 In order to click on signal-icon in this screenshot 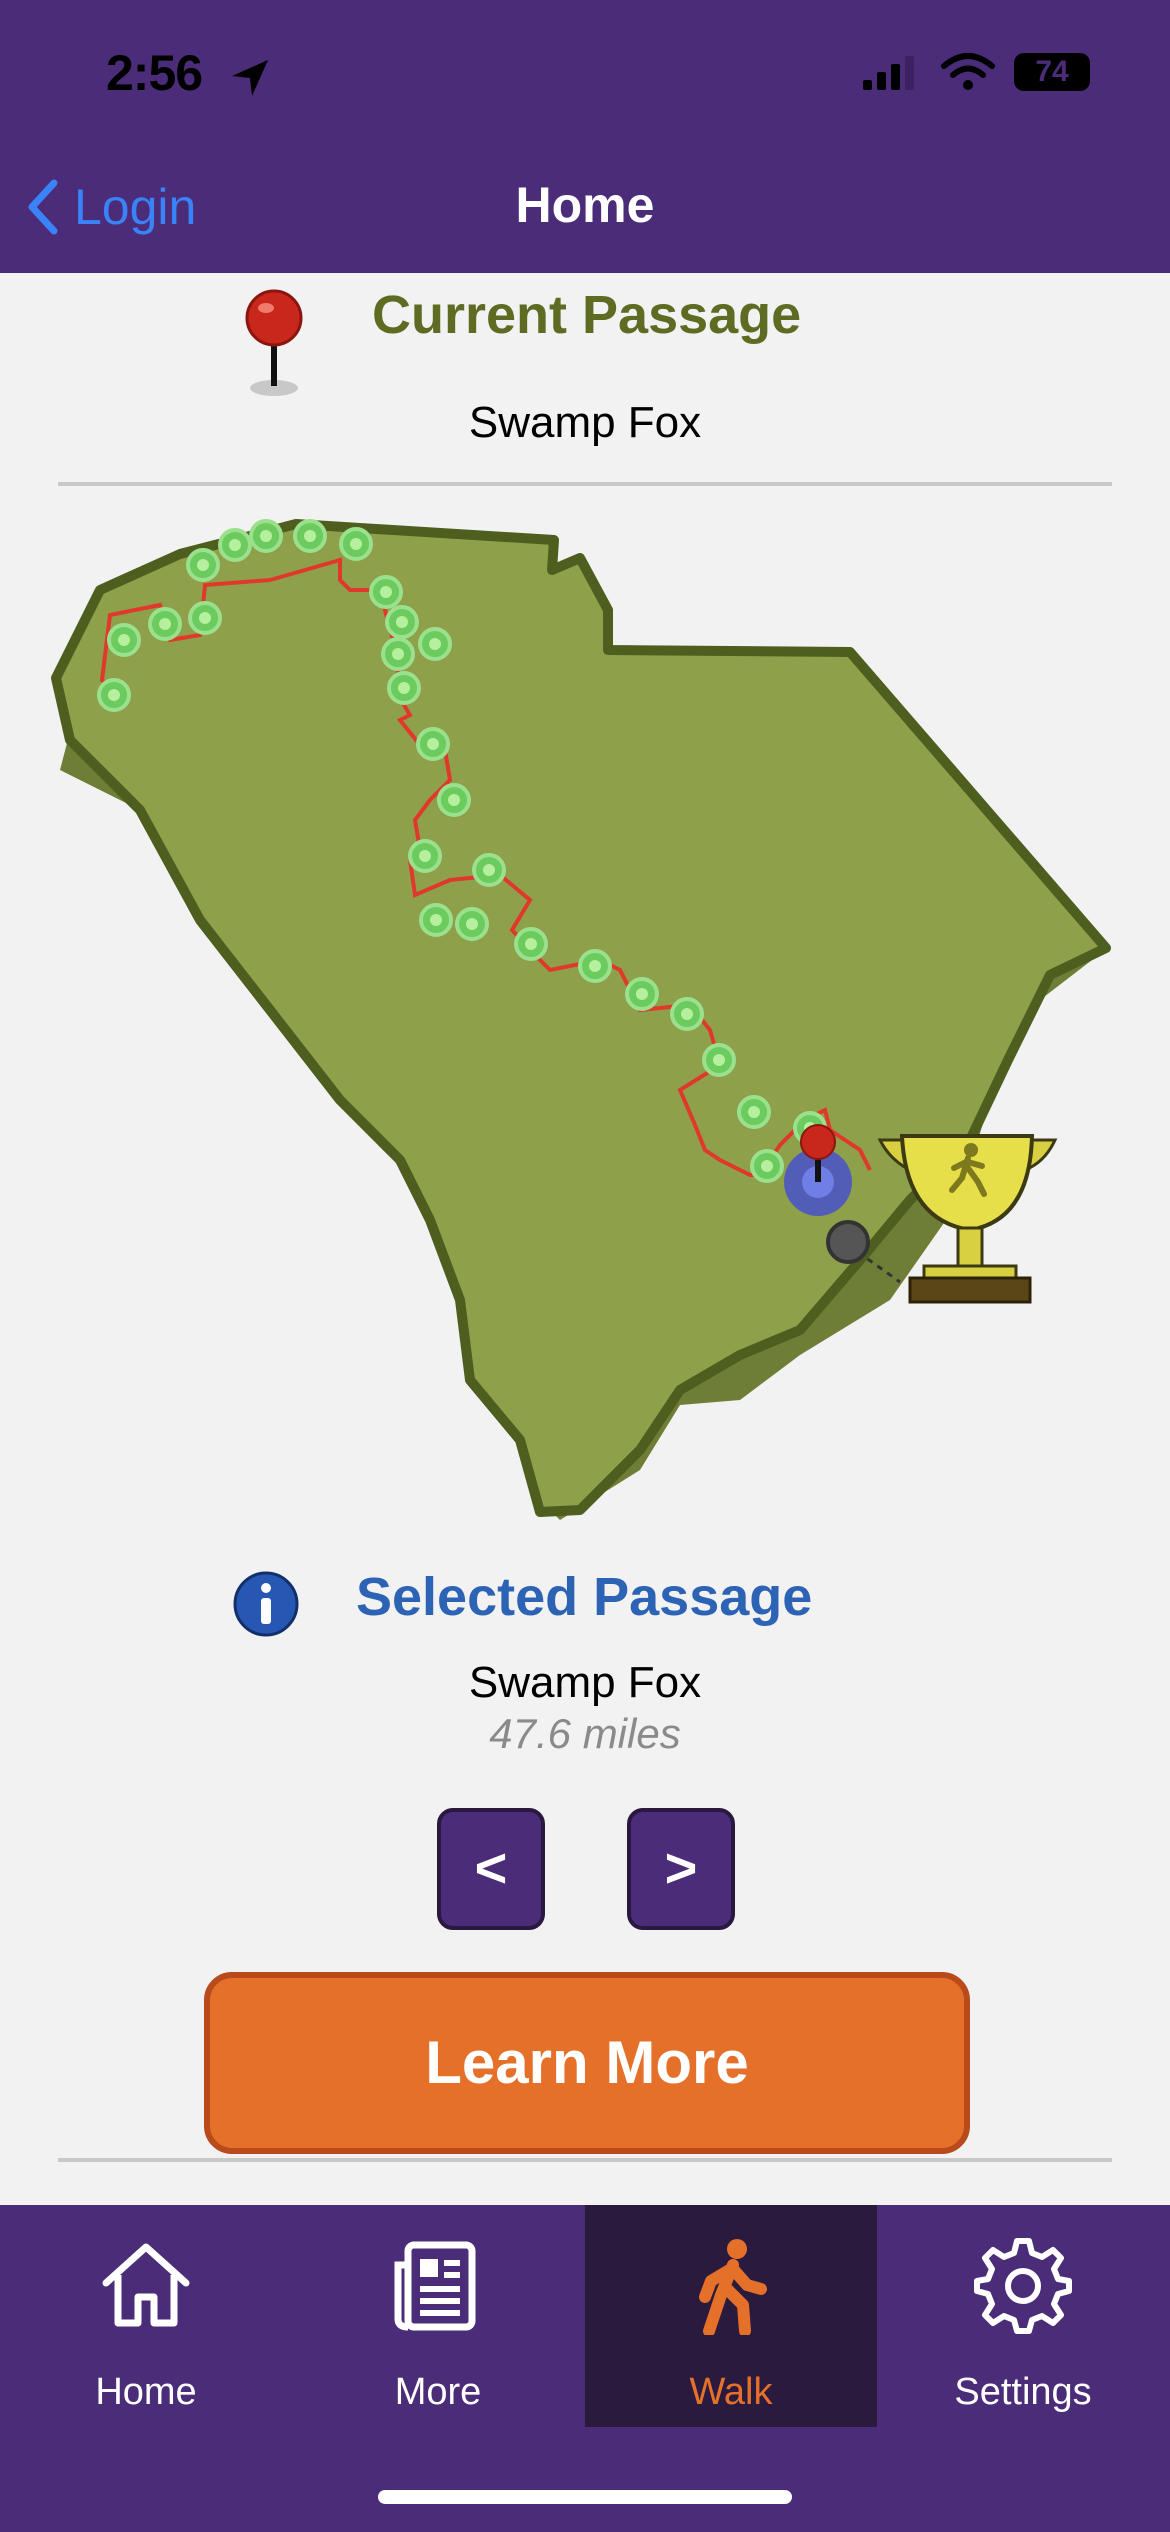, I will do `click(889, 73)`.